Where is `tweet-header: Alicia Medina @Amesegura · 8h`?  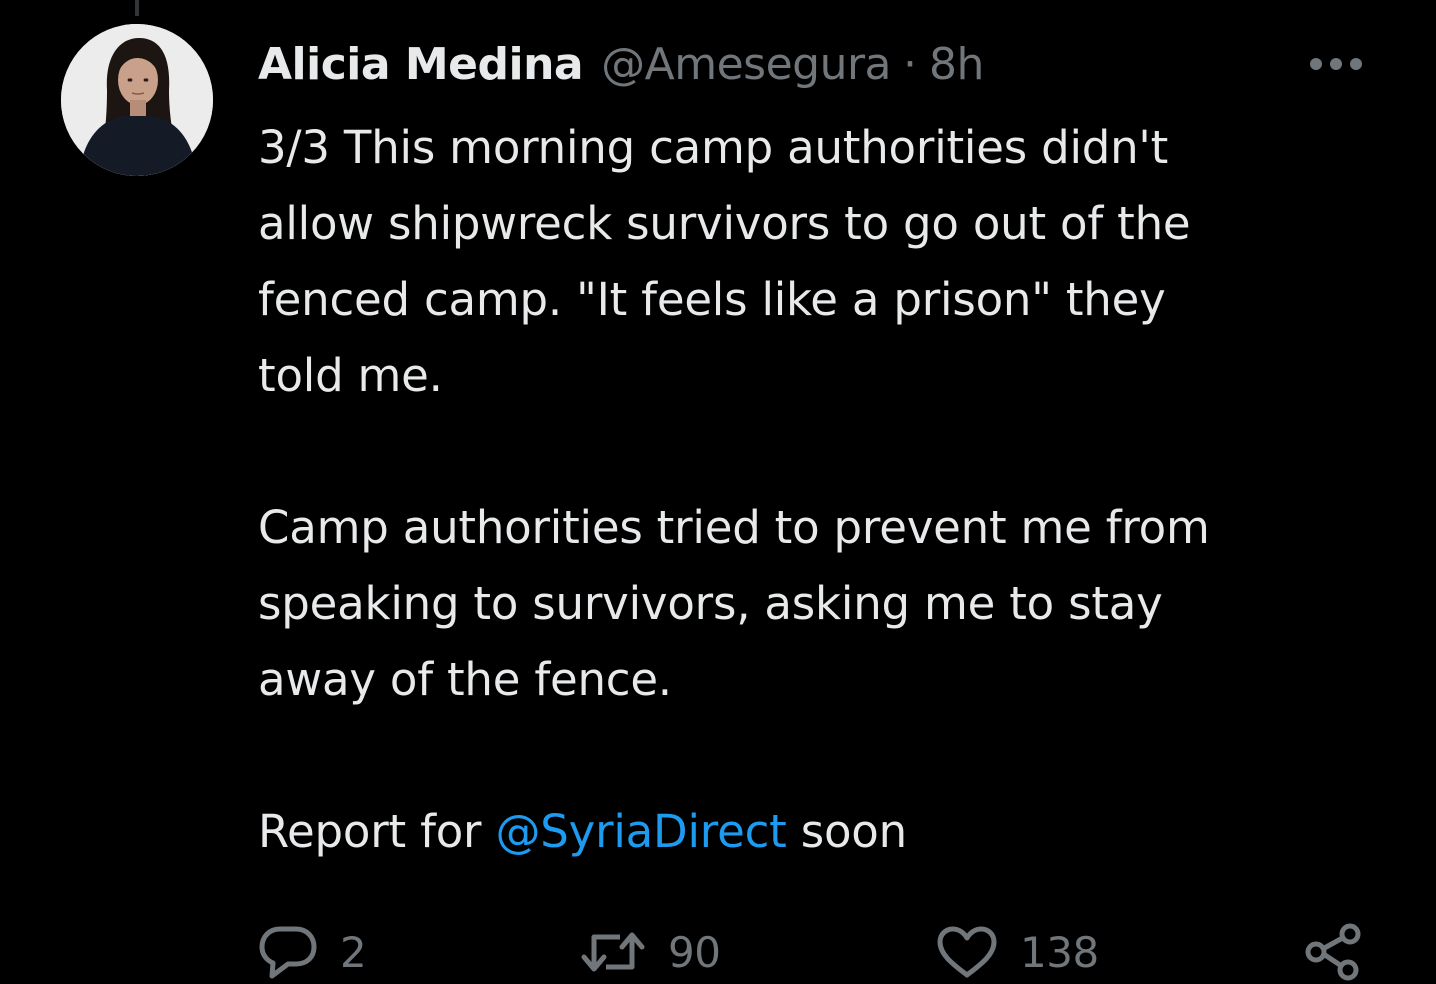 tweet-header: Alicia Medina @Amesegura · 8h is located at coordinates (817, 64).